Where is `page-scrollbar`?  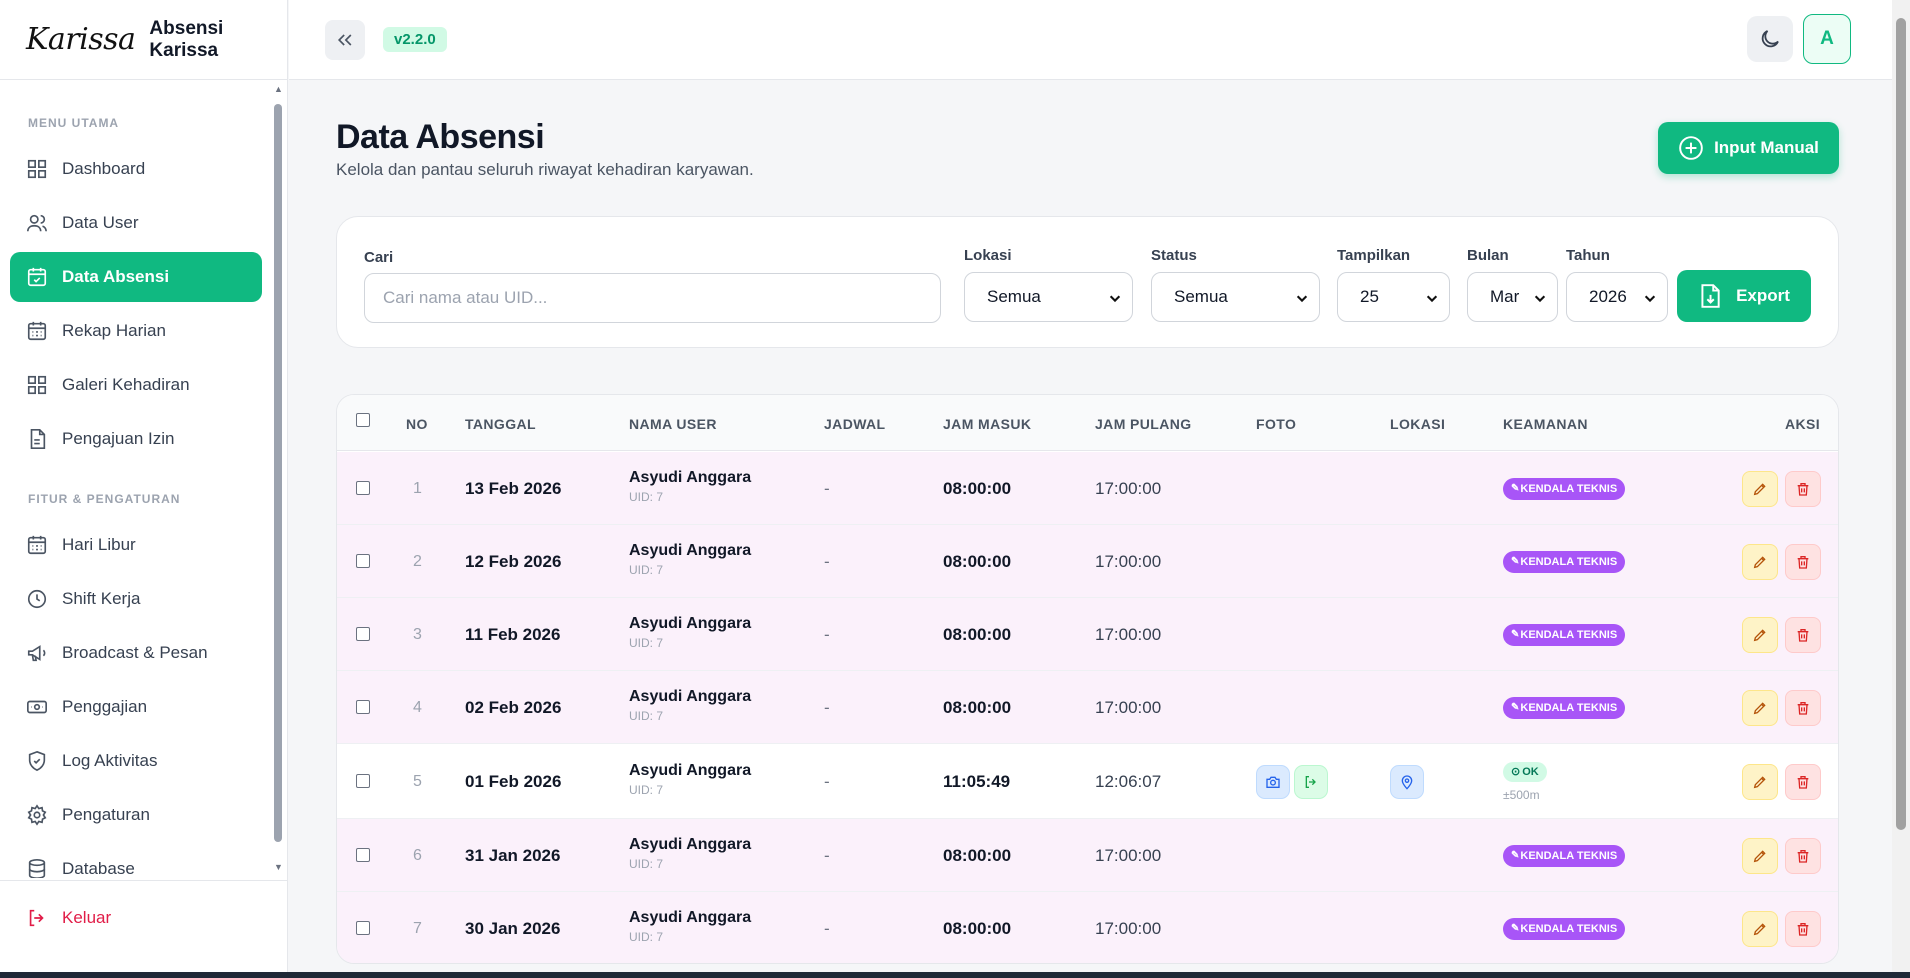 page-scrollbar is located at coordinates (1901, 489).